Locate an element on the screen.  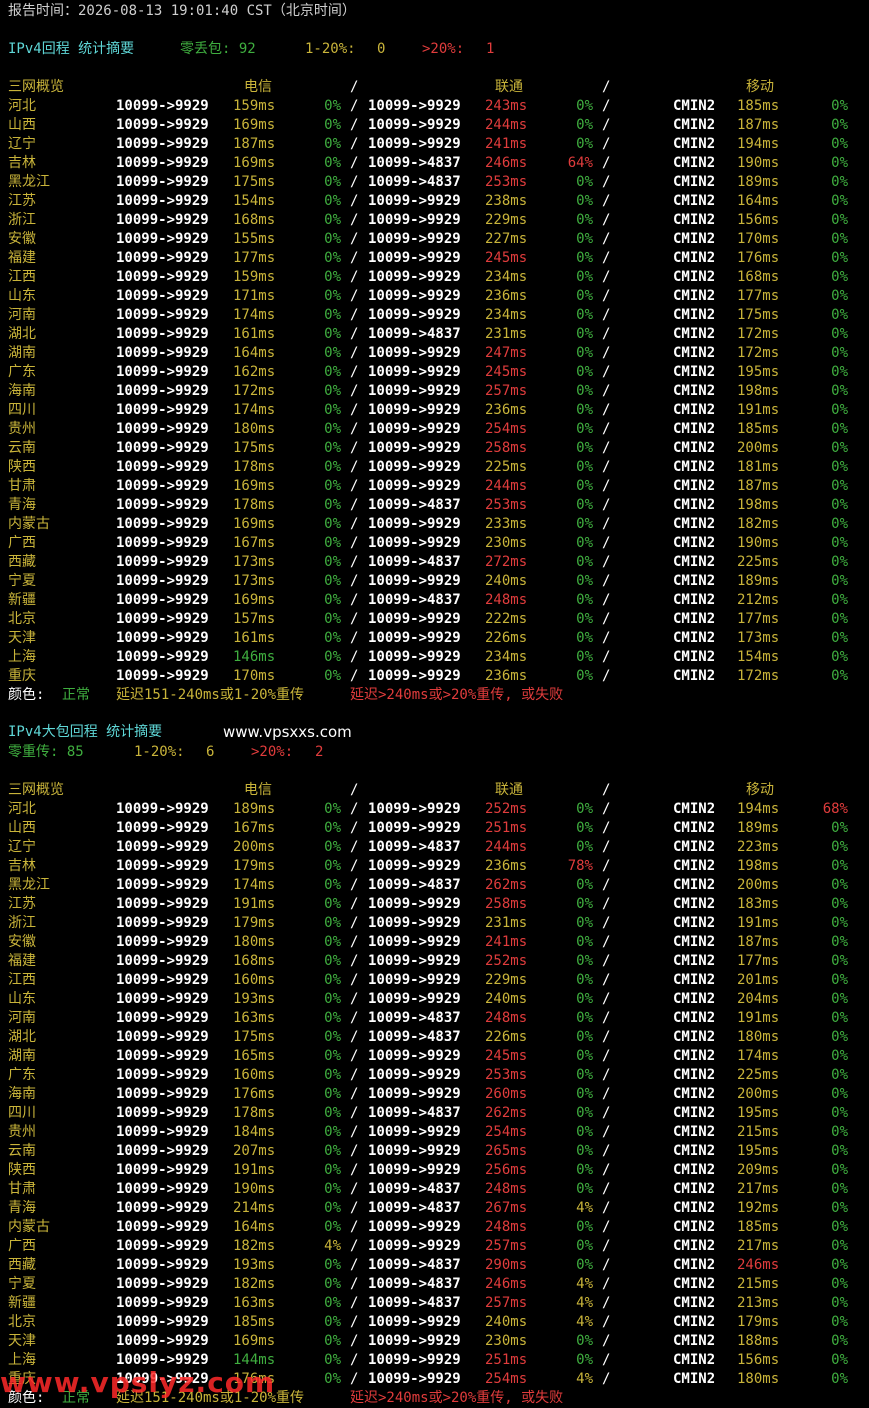
unicom-latency: 231ms is located at coordinates (506, 923).